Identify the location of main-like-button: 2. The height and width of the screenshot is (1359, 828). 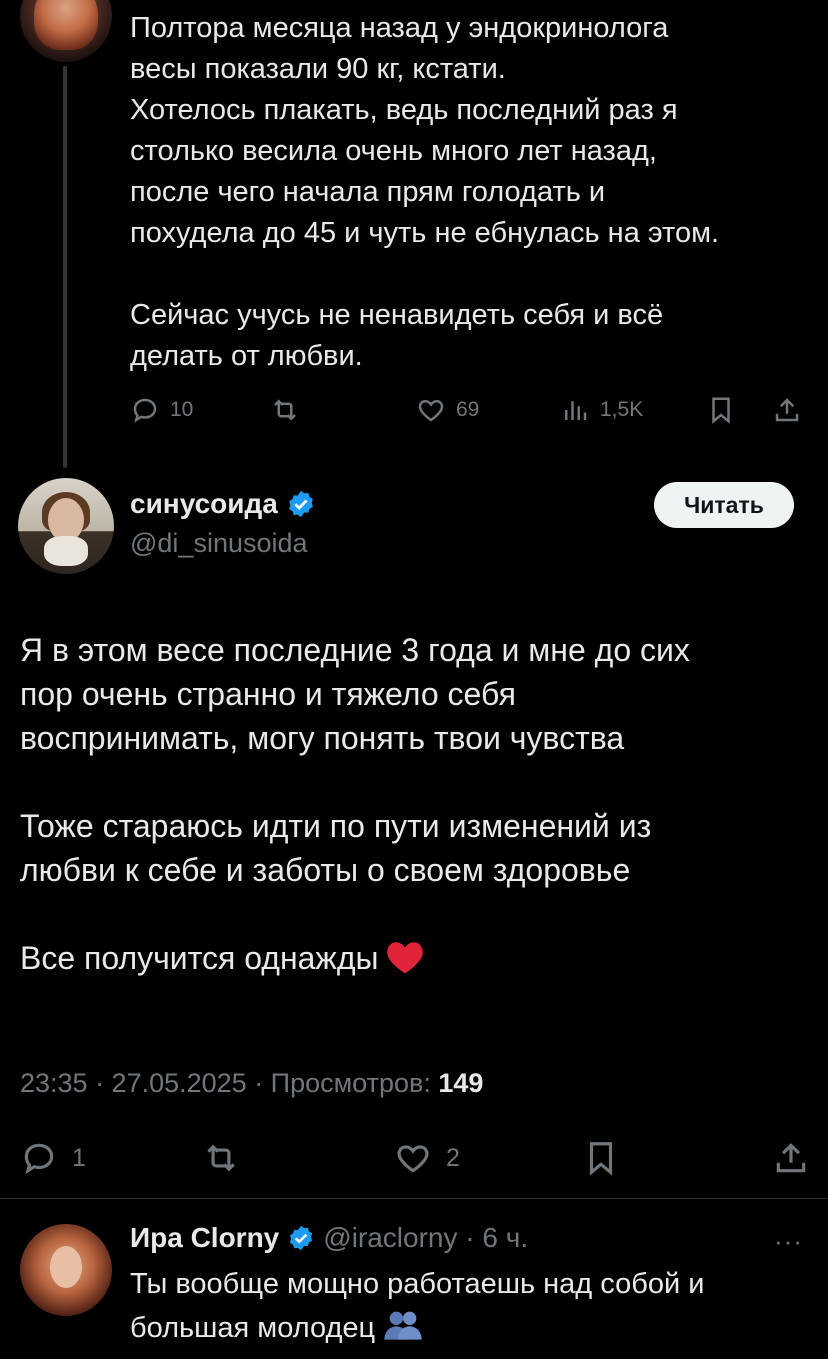
(427, 1158).